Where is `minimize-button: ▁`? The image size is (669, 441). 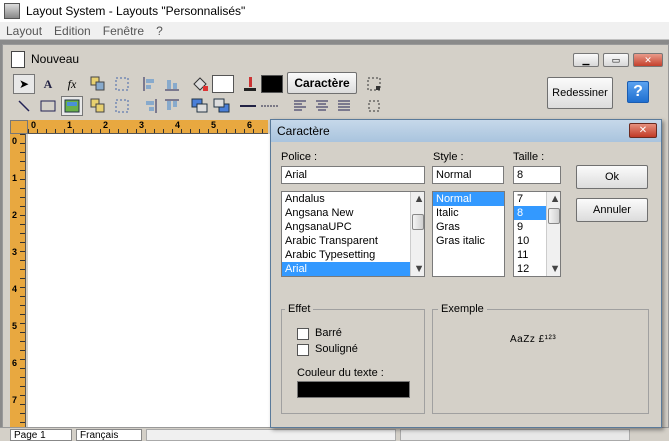
minimize-button: ▁ is located at coordinates (586, 60).